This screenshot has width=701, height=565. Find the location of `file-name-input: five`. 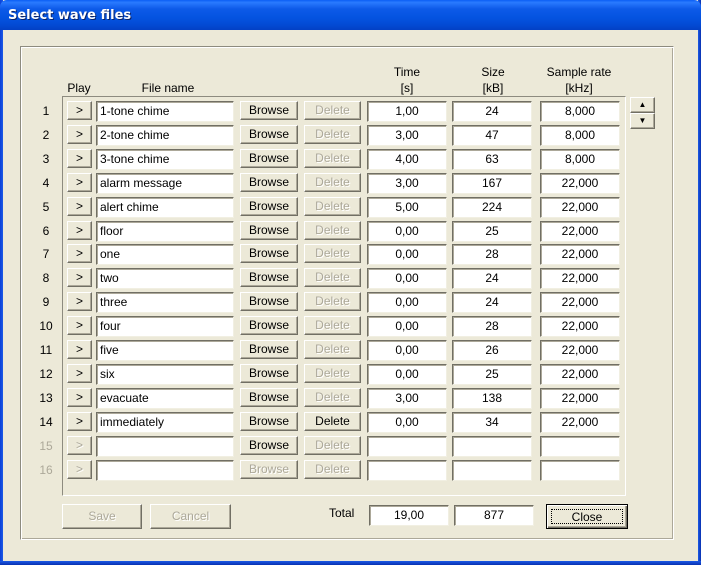

file-name-input: five is located at coordinates (165, 350).